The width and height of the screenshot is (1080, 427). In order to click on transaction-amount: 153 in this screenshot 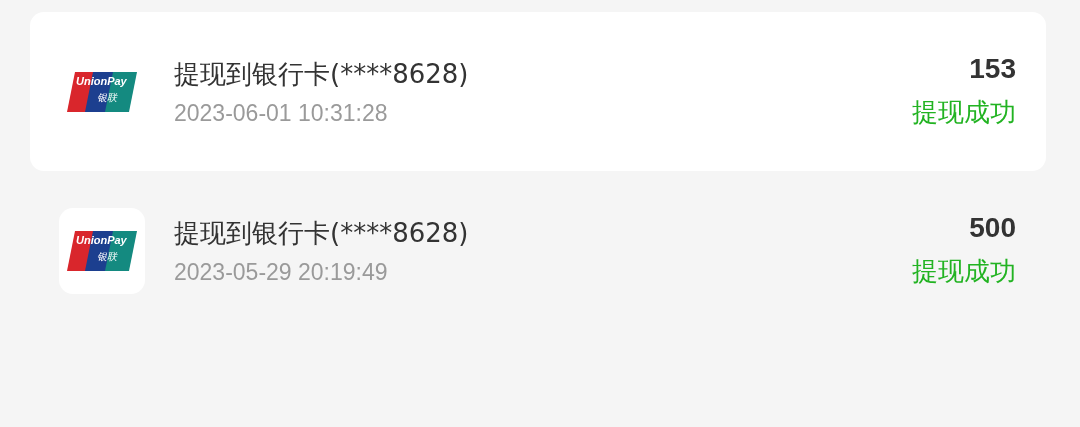, I will do `click(992, 69)`.